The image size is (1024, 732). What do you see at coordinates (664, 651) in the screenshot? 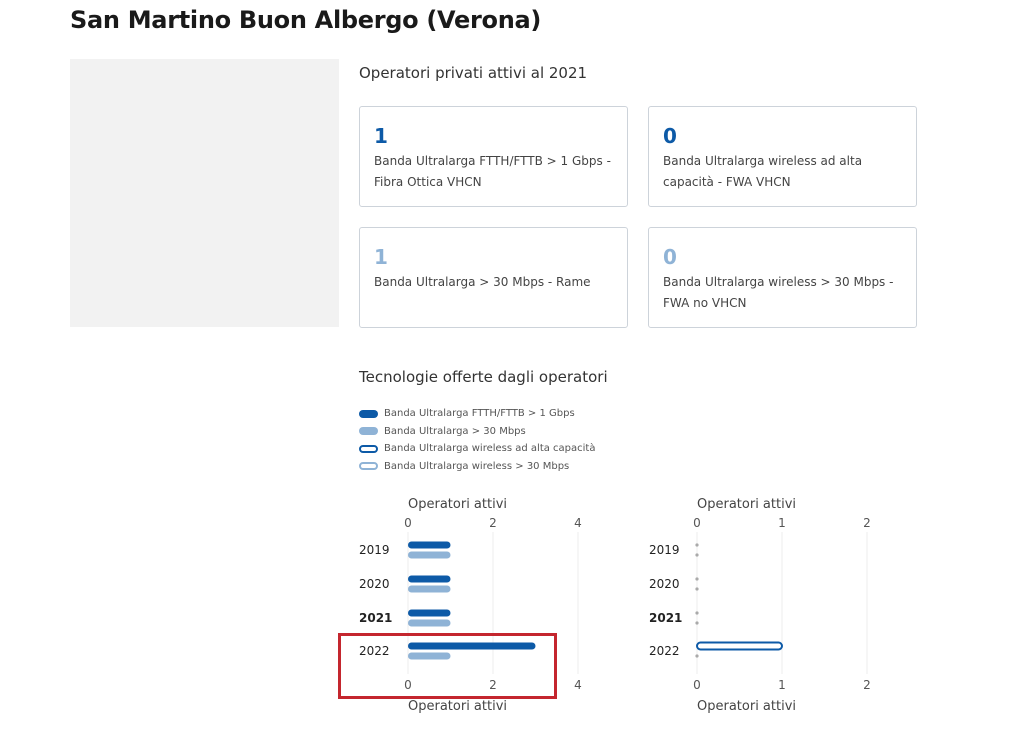
I see `category-label: 2022` at bounding box center [664, 651].